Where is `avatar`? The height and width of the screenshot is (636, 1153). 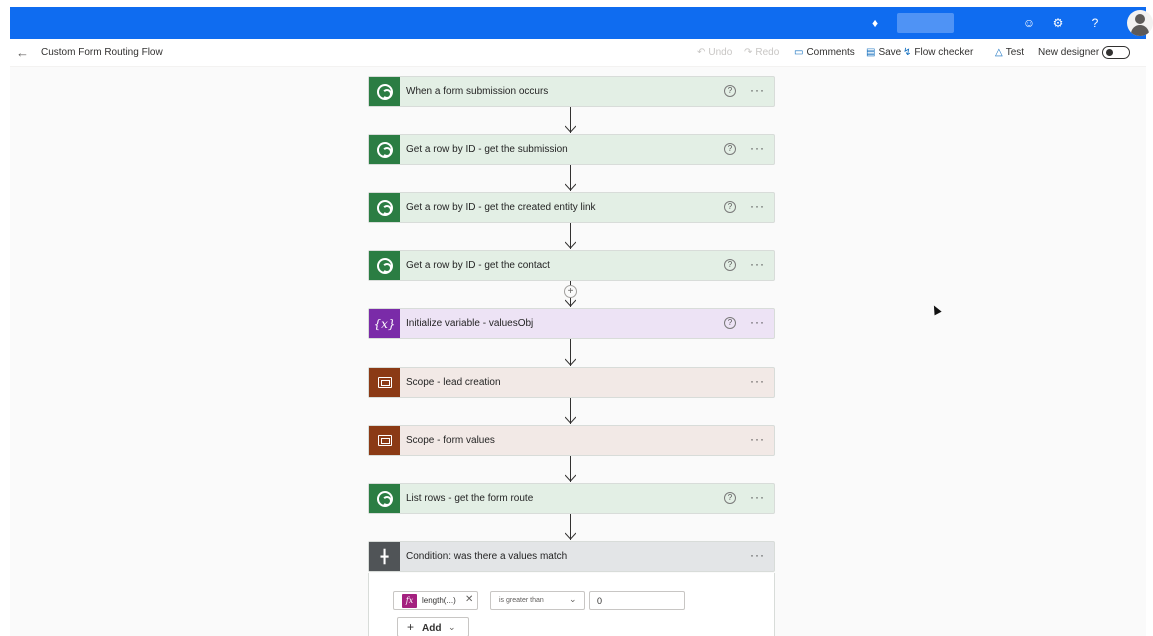
avatar is located at coordinates (1140, 23).